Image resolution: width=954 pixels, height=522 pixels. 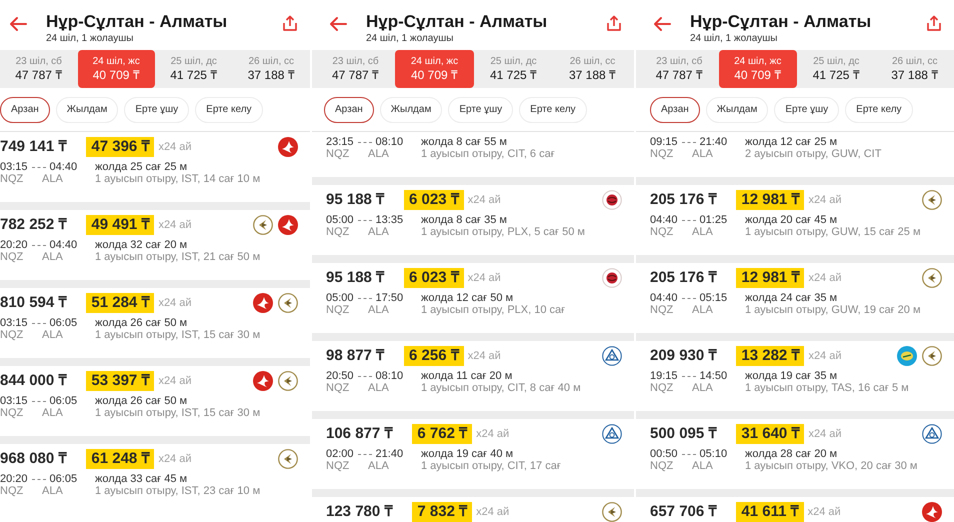 What do you see at coordinates (33, 146) in the screenshot?
I see `total-price: 749 141 ₸` at bounding box center [33, 146].